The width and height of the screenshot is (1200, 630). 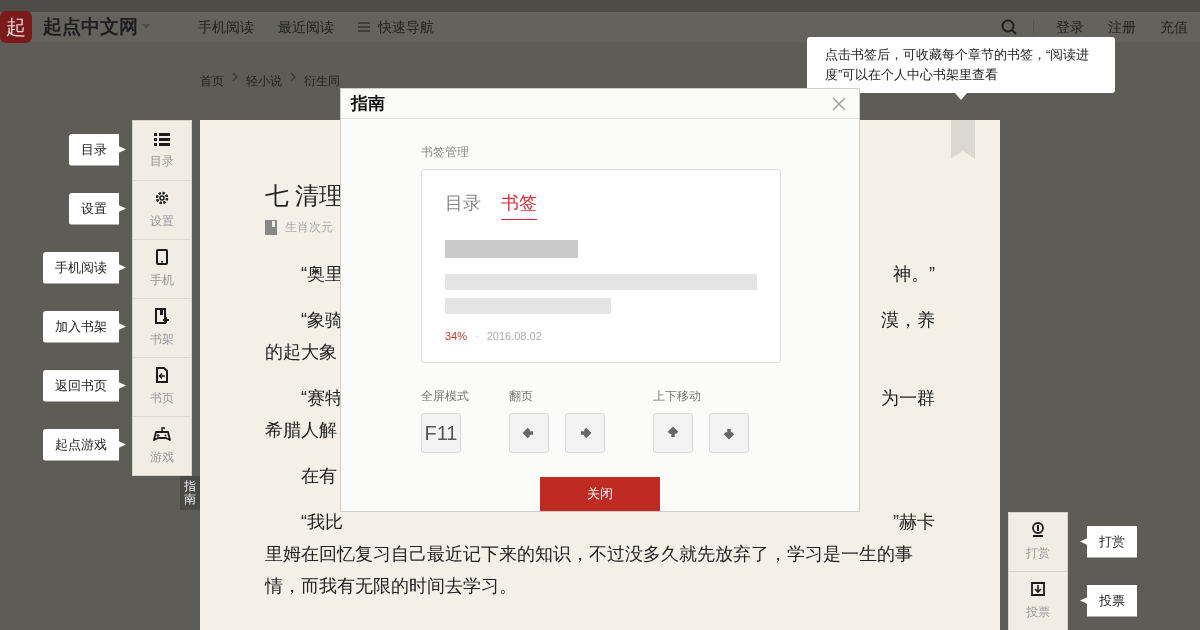 What do you see at coordinates (84, 267) in the screenshot?
I see `tooltip: 手机阅读` at bounding box center [84, 267].